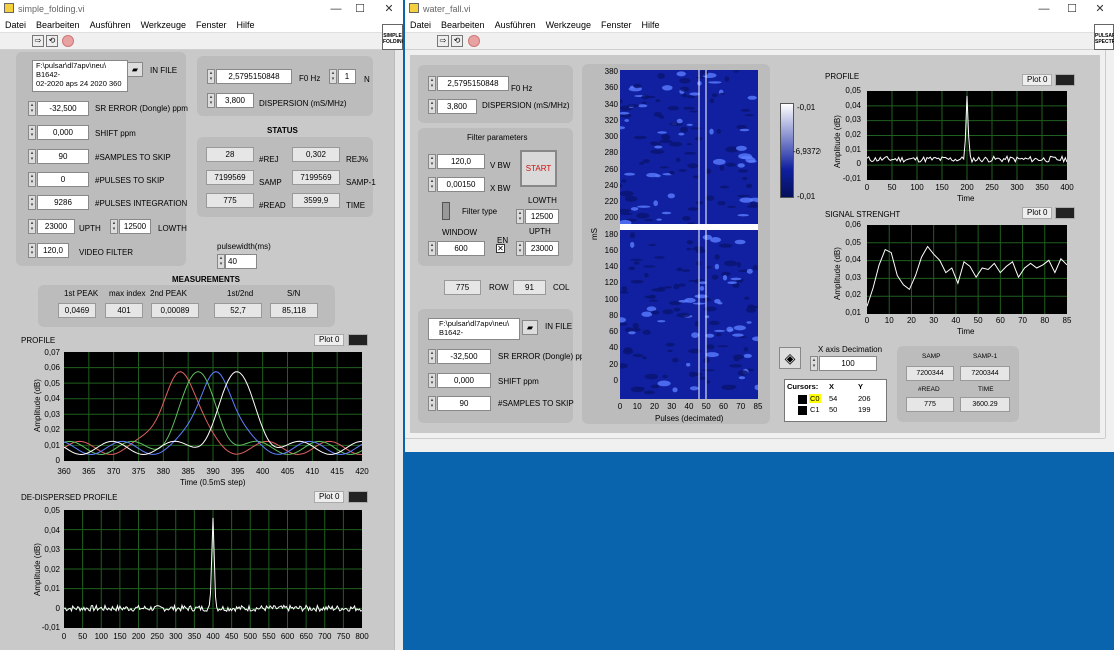 The height and width of the screenshot is (650, 1114). Describe the element at coordinates (1037, 213) in the screenshot. I see `signal-legend: Plot 0` at that location.